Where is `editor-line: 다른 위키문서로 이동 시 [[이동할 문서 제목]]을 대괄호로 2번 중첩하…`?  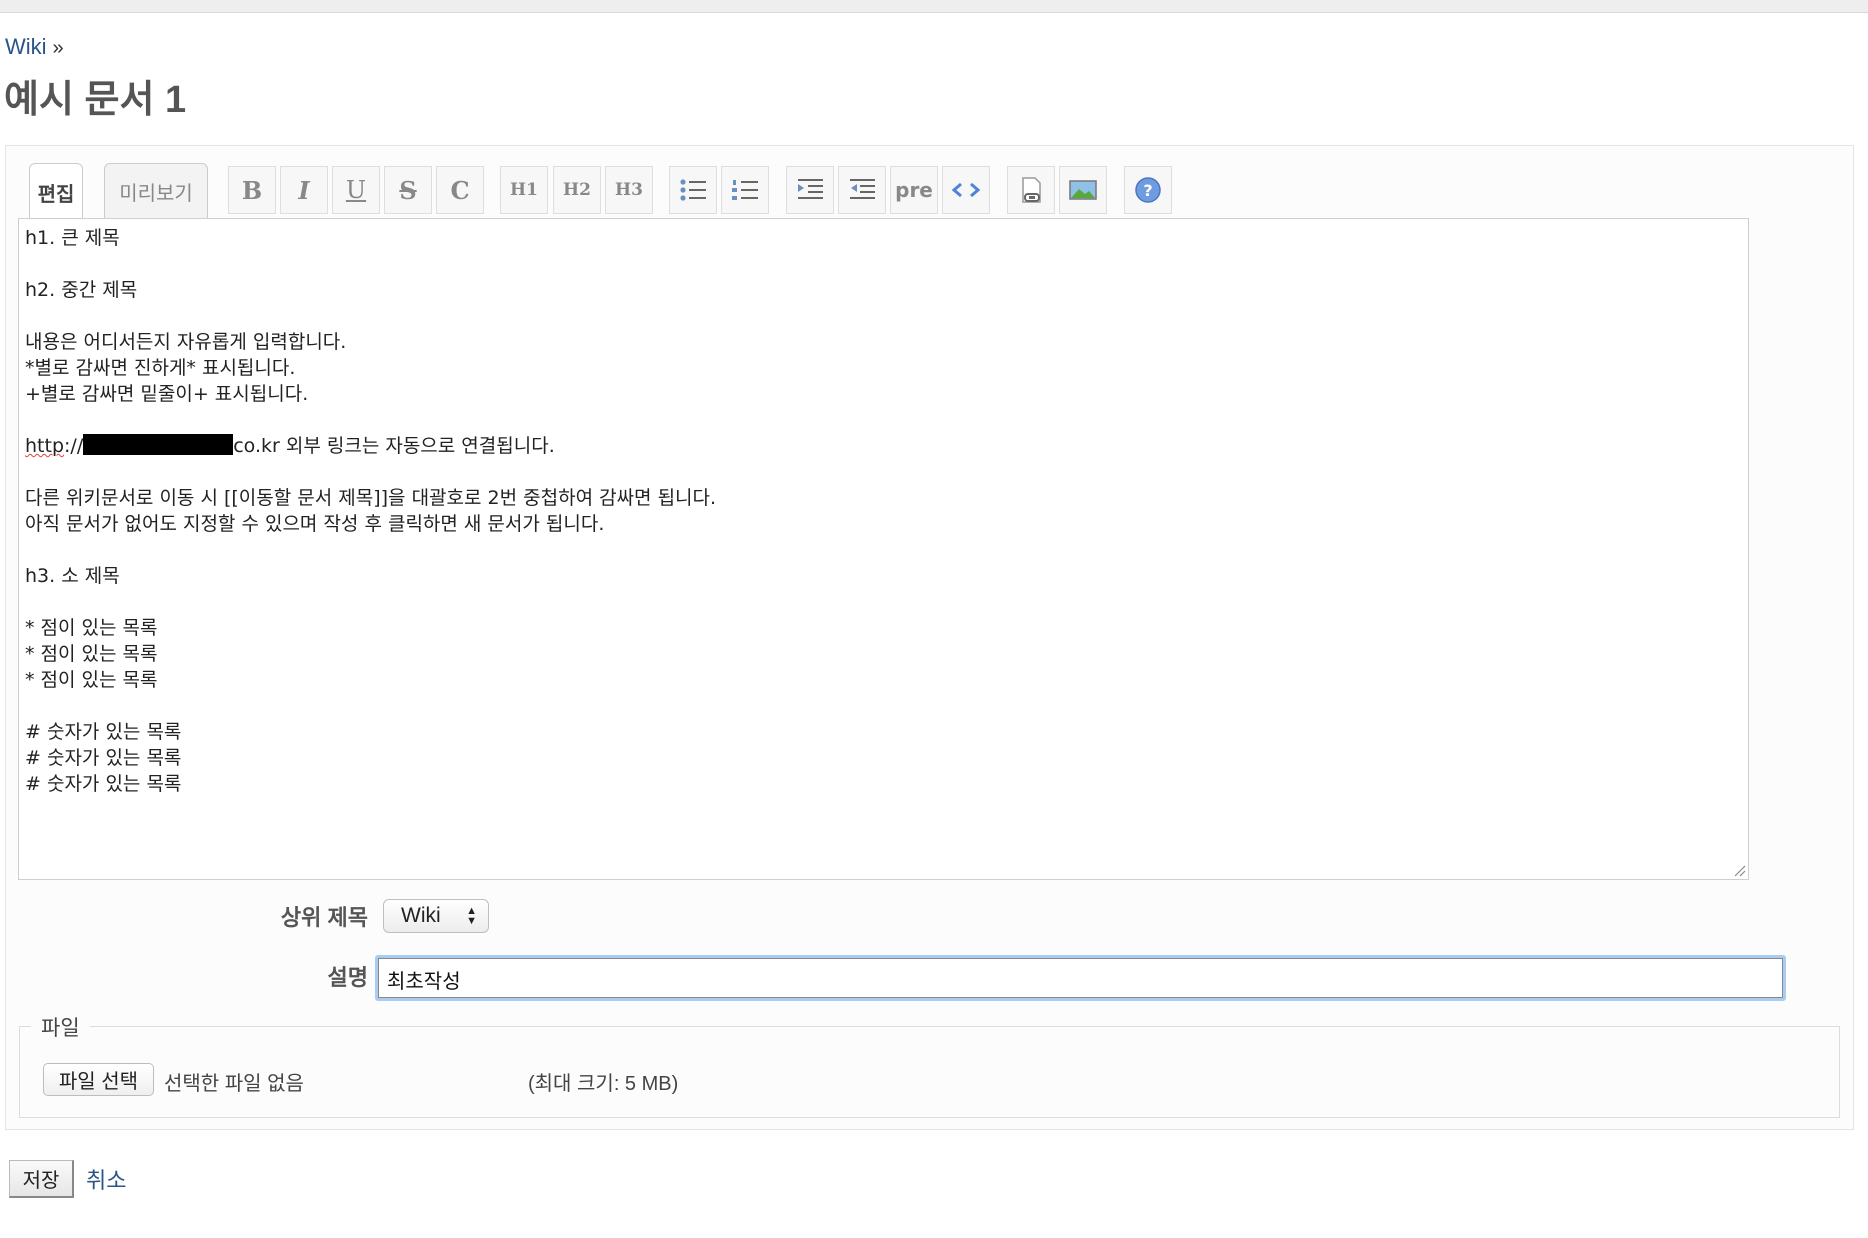 editor-line: 다른 위키문서로 이동 시 [[이동할 문서 제목]]을 대괄호로 2번 중첩하… is located at coordinates (371, 498).